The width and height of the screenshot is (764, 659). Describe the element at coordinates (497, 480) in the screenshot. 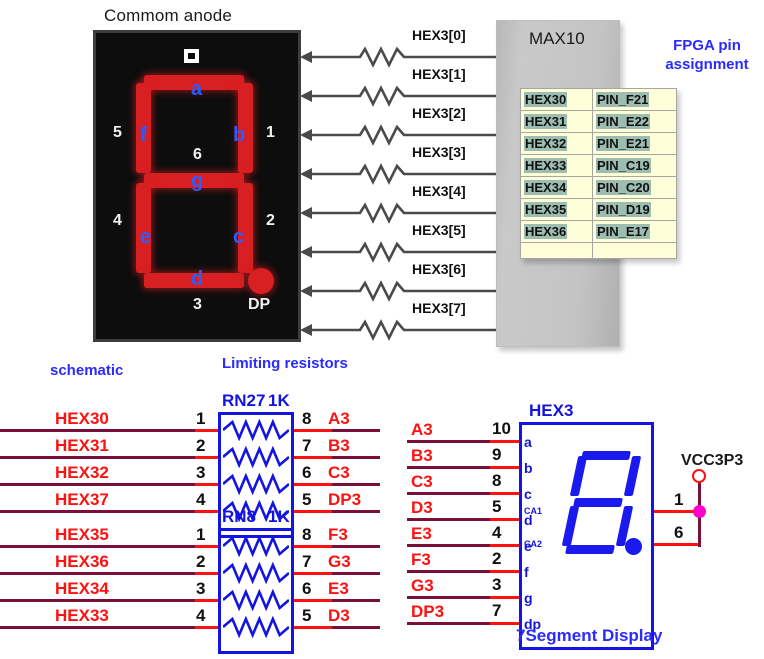

I see `pin-number: 8` at that location.